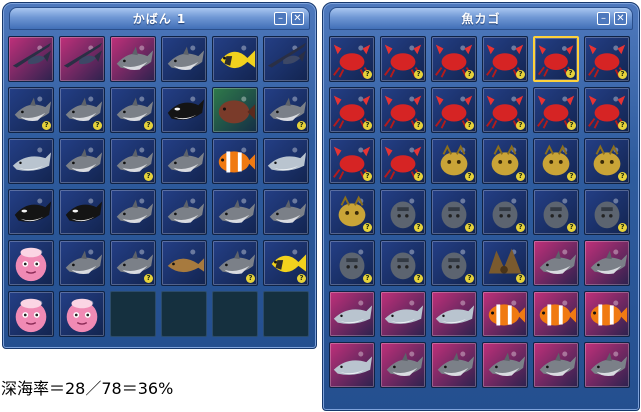  I want to click on item-slot-grouper, so click(235, 110).